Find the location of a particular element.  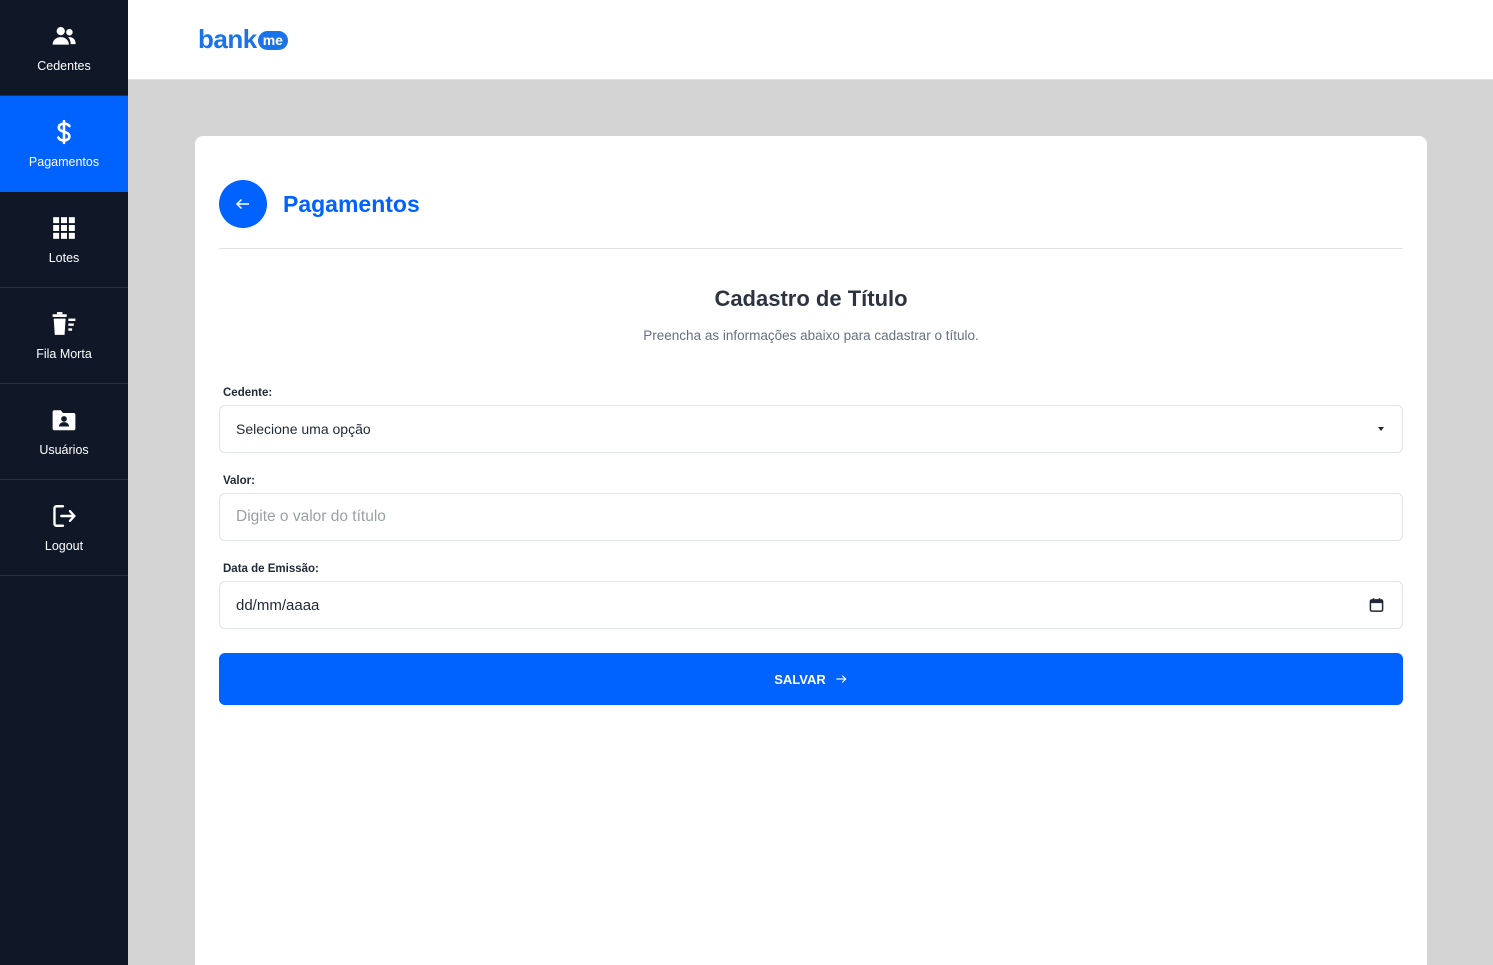

sidebar-item-cedentes: Cedentes is located at coordinates (64, 48).